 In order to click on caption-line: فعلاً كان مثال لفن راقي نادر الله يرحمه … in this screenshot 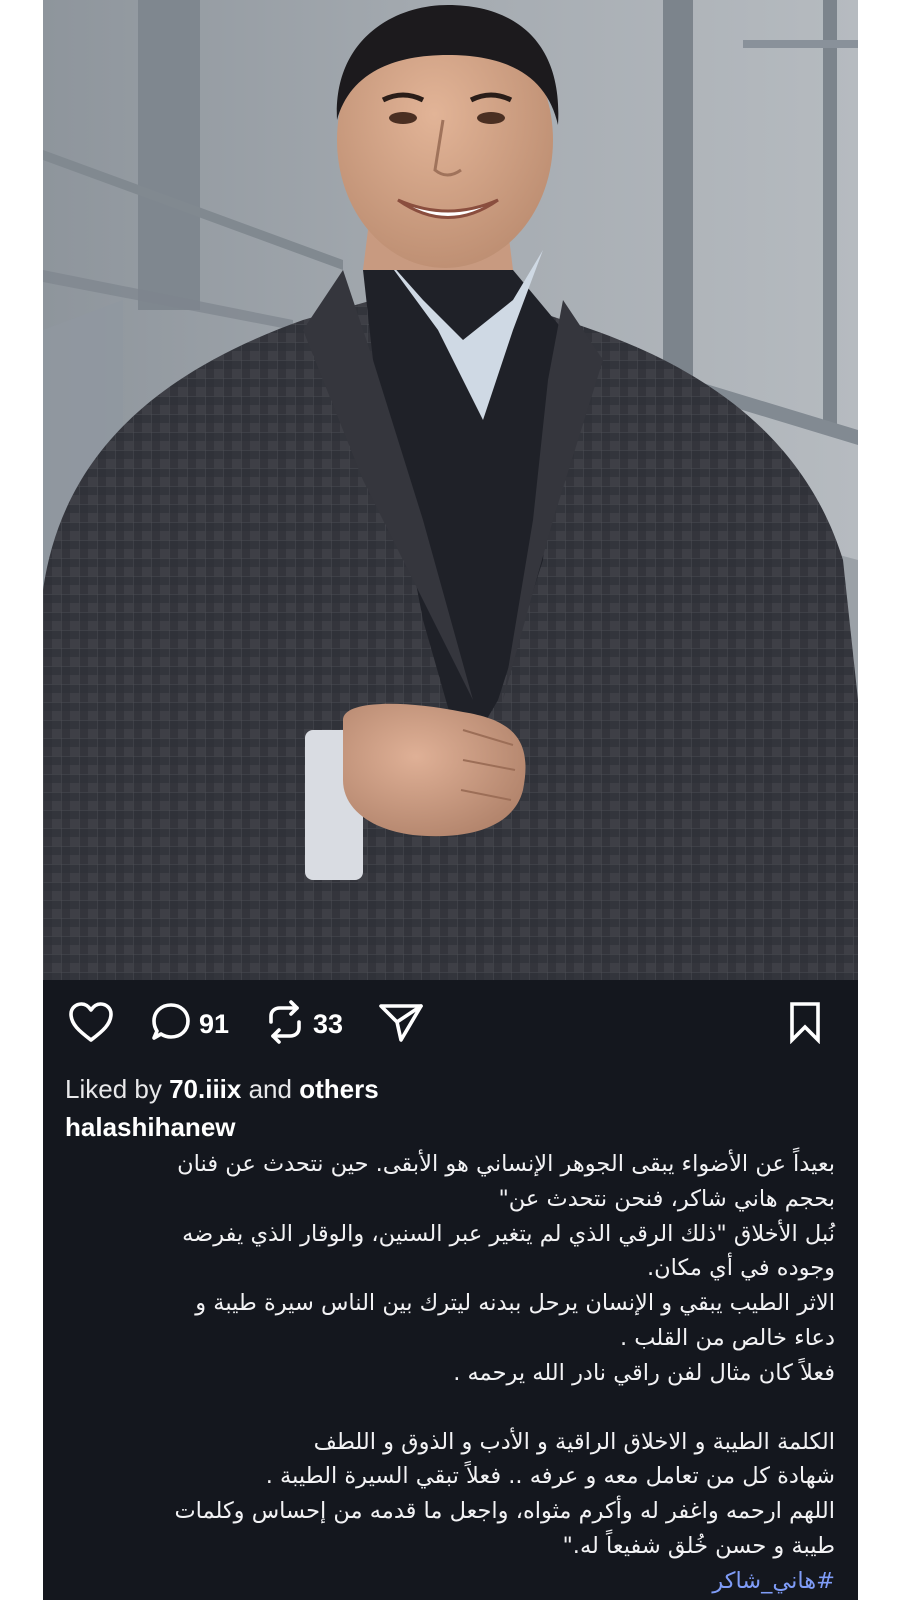, I will do `click(644, 1372)`.